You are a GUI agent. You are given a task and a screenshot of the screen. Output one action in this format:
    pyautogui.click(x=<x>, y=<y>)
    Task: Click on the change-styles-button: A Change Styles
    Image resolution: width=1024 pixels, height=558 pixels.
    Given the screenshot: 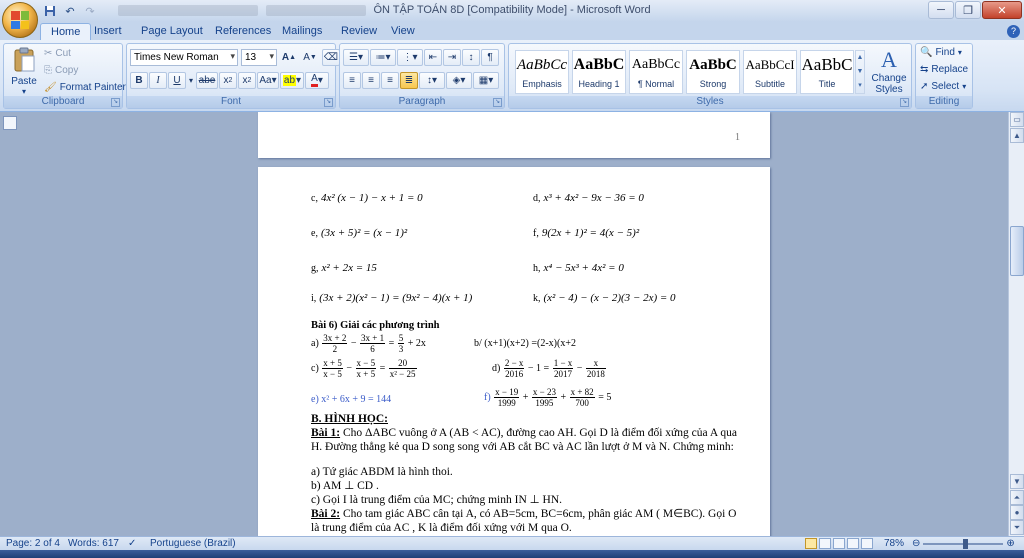 What is the action you would take?
    pyautogui.click(x=889, y=71)
    